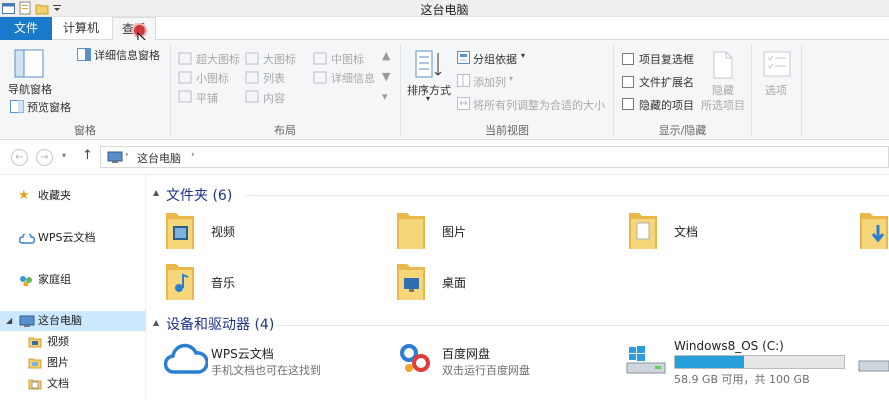 This screenshot has width=889, height=400. What do you see at coordinates (58, 362) in the screenshot?
I see `nav-item-label: 图片` at bounding box center [58, 362].